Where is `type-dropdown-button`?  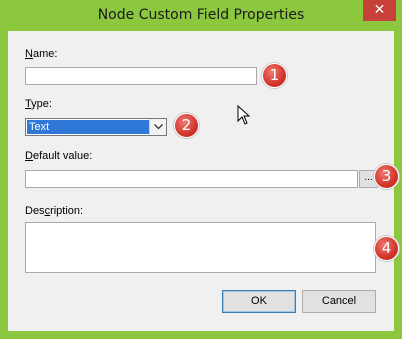 type-dropdown-button is located at coordinates (157, 127).